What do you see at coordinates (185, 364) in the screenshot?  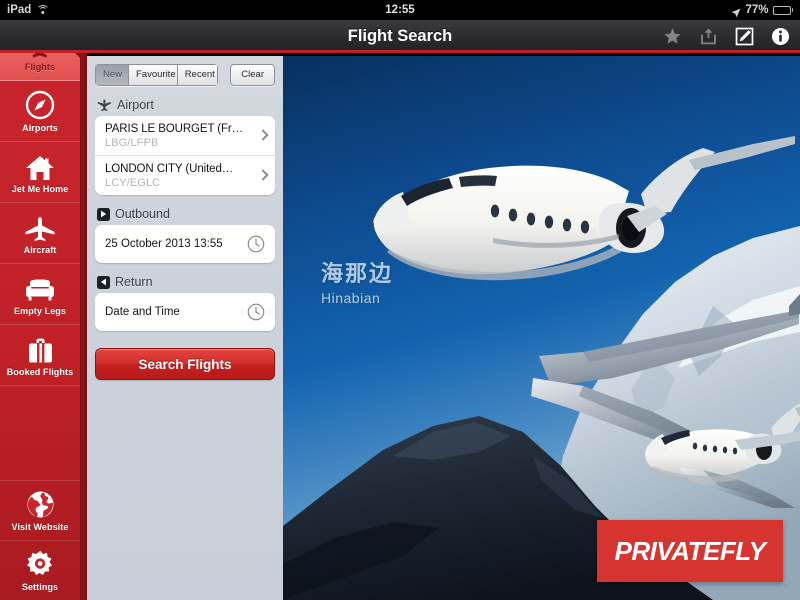 I see `search-flights-button: Search Flights` at bounding box center [185, 364].